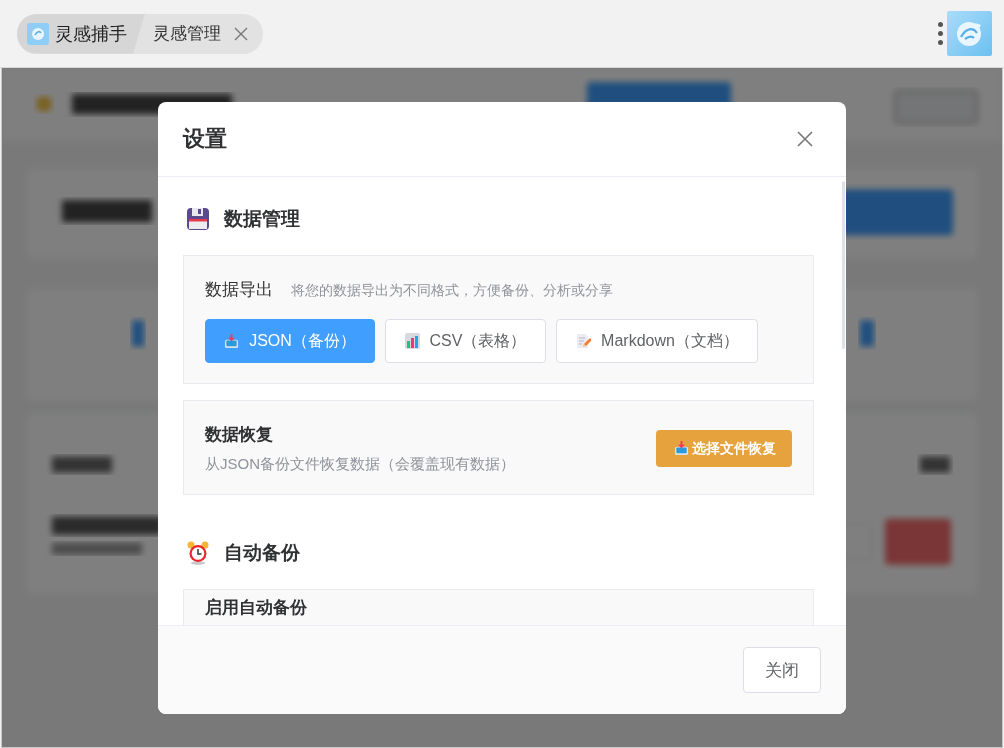  I want to click on section-title: 自动备份, so click(262, 553).